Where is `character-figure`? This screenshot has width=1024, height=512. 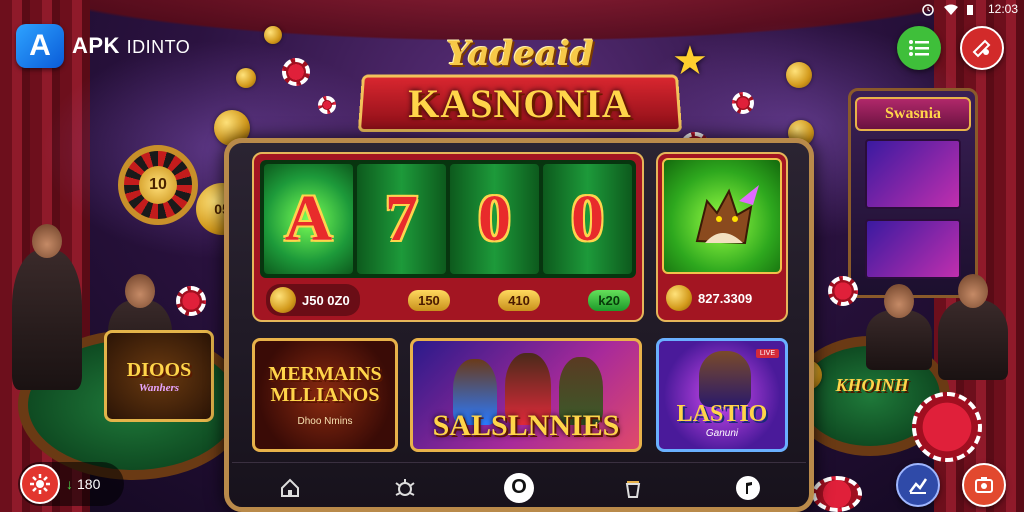
character-figure is located at coordinates (725, 379).